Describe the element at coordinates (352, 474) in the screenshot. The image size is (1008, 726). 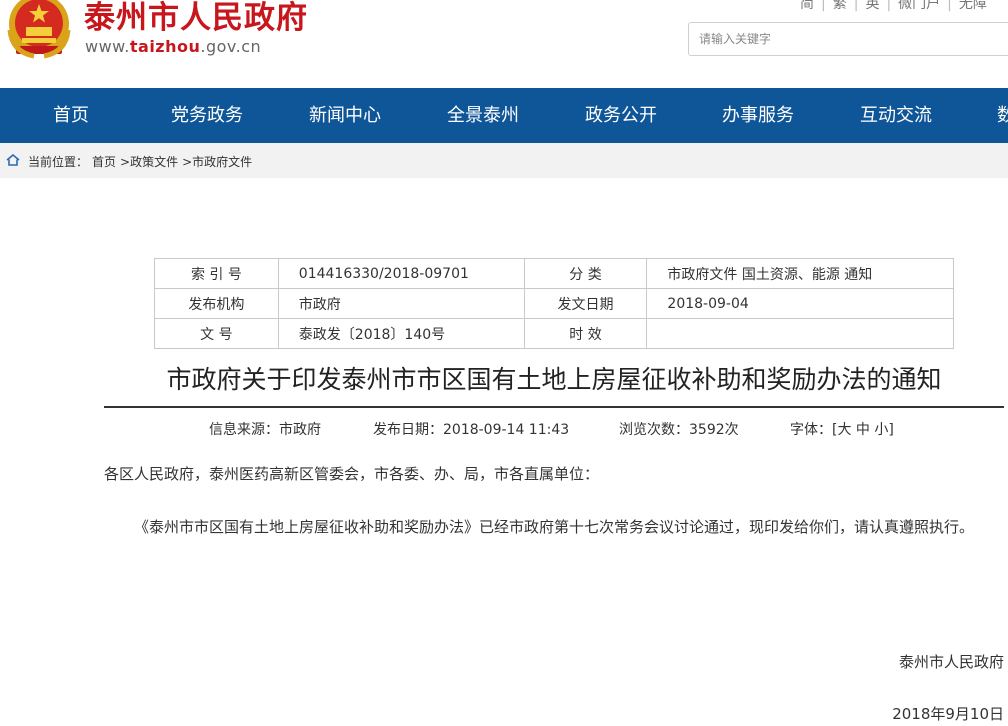
I see `article-addressee: 各区人民政府，泰州医药高新区管委会，市各委、办、局，市各直属单位：` at that location.